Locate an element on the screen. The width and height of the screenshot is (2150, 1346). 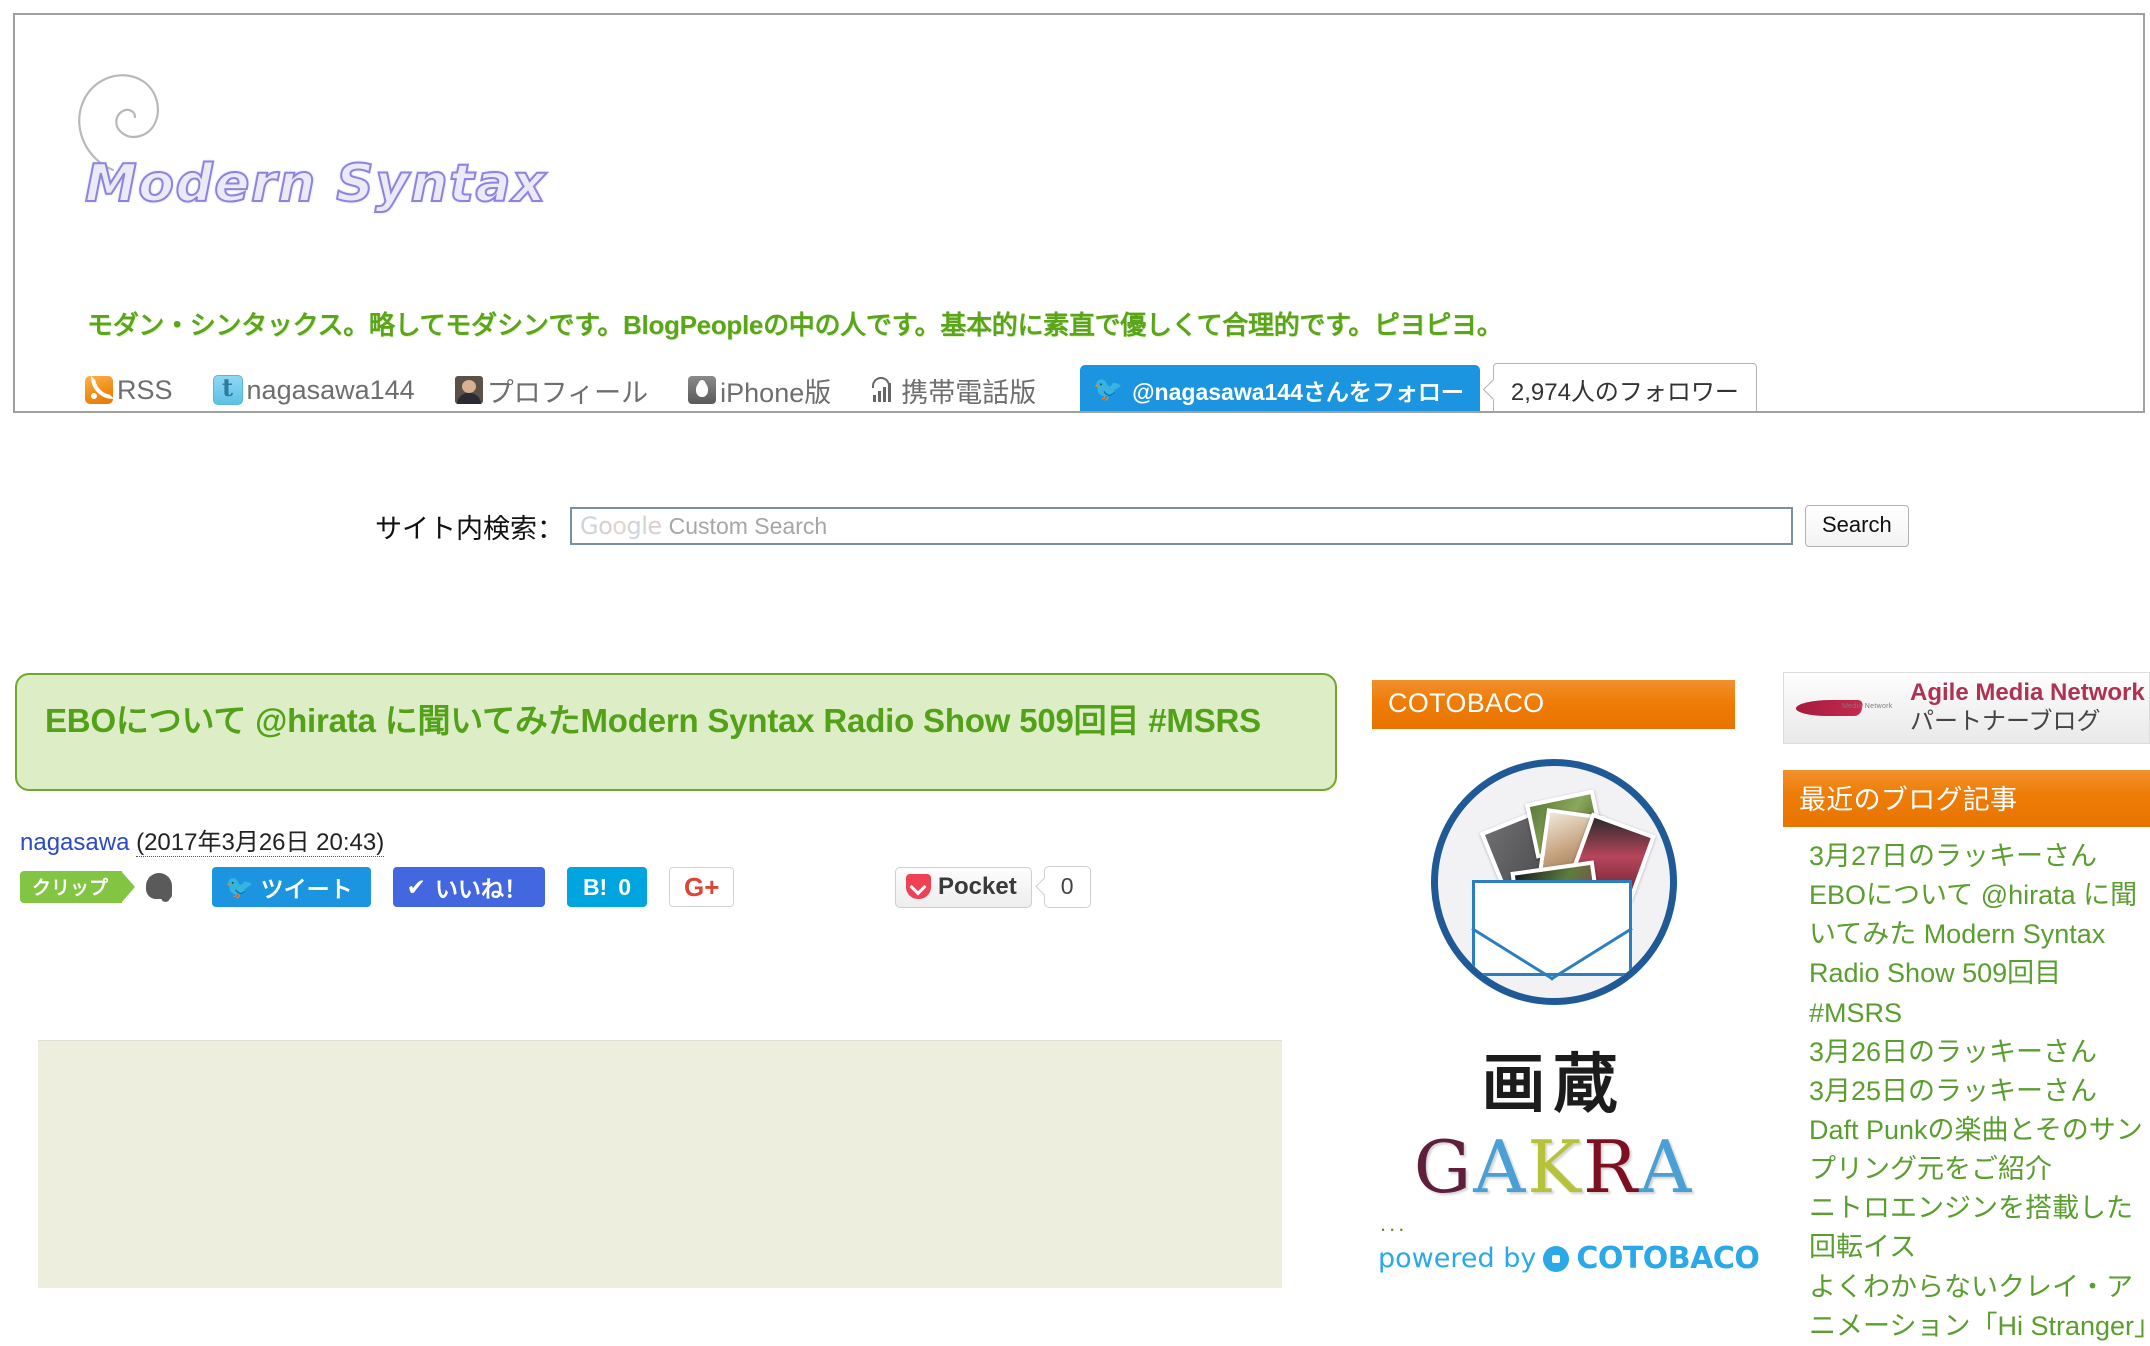
google-plus-button: G+ is located at coordinates (702, 887).